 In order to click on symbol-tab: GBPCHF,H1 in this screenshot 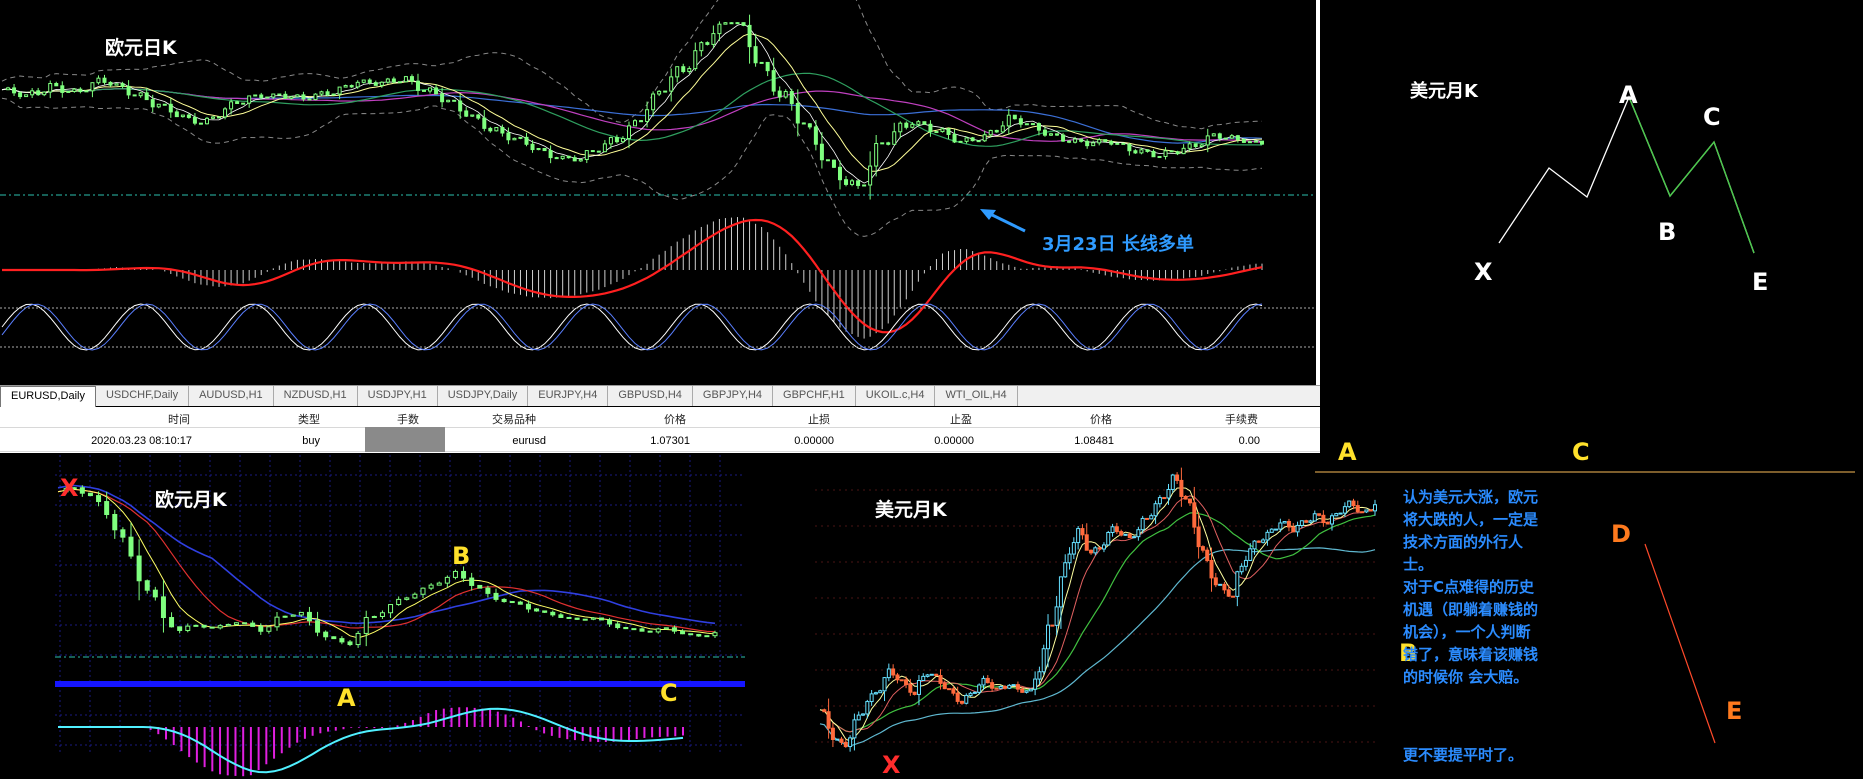, I will do `click(814, 396)`.